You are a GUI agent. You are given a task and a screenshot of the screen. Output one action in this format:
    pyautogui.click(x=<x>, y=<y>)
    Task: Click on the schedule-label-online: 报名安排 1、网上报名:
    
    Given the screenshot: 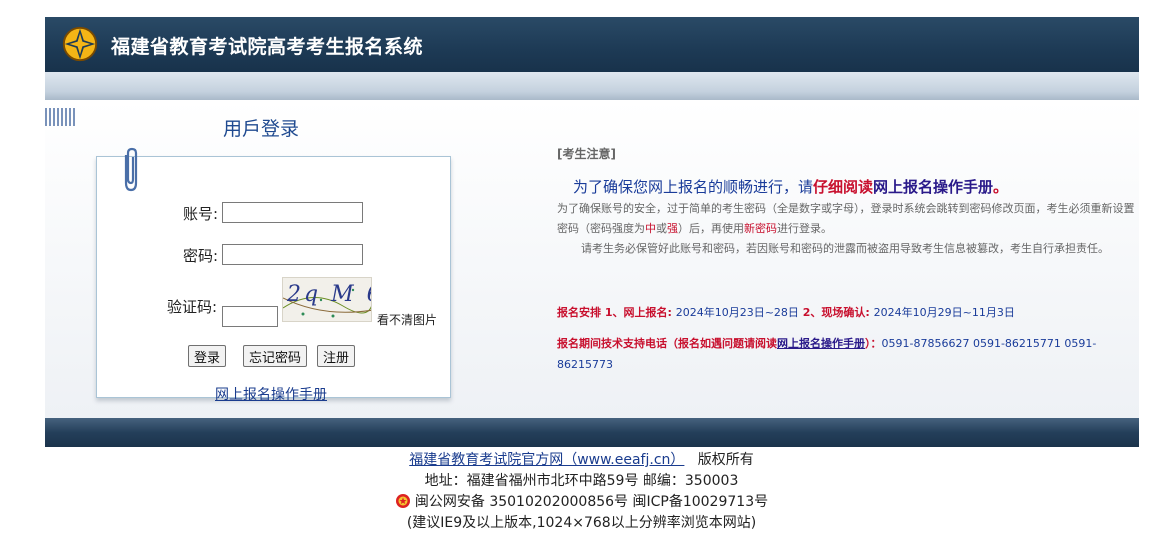 What is the action you would take?
    pyautogui.click(x=616, y=312)
    